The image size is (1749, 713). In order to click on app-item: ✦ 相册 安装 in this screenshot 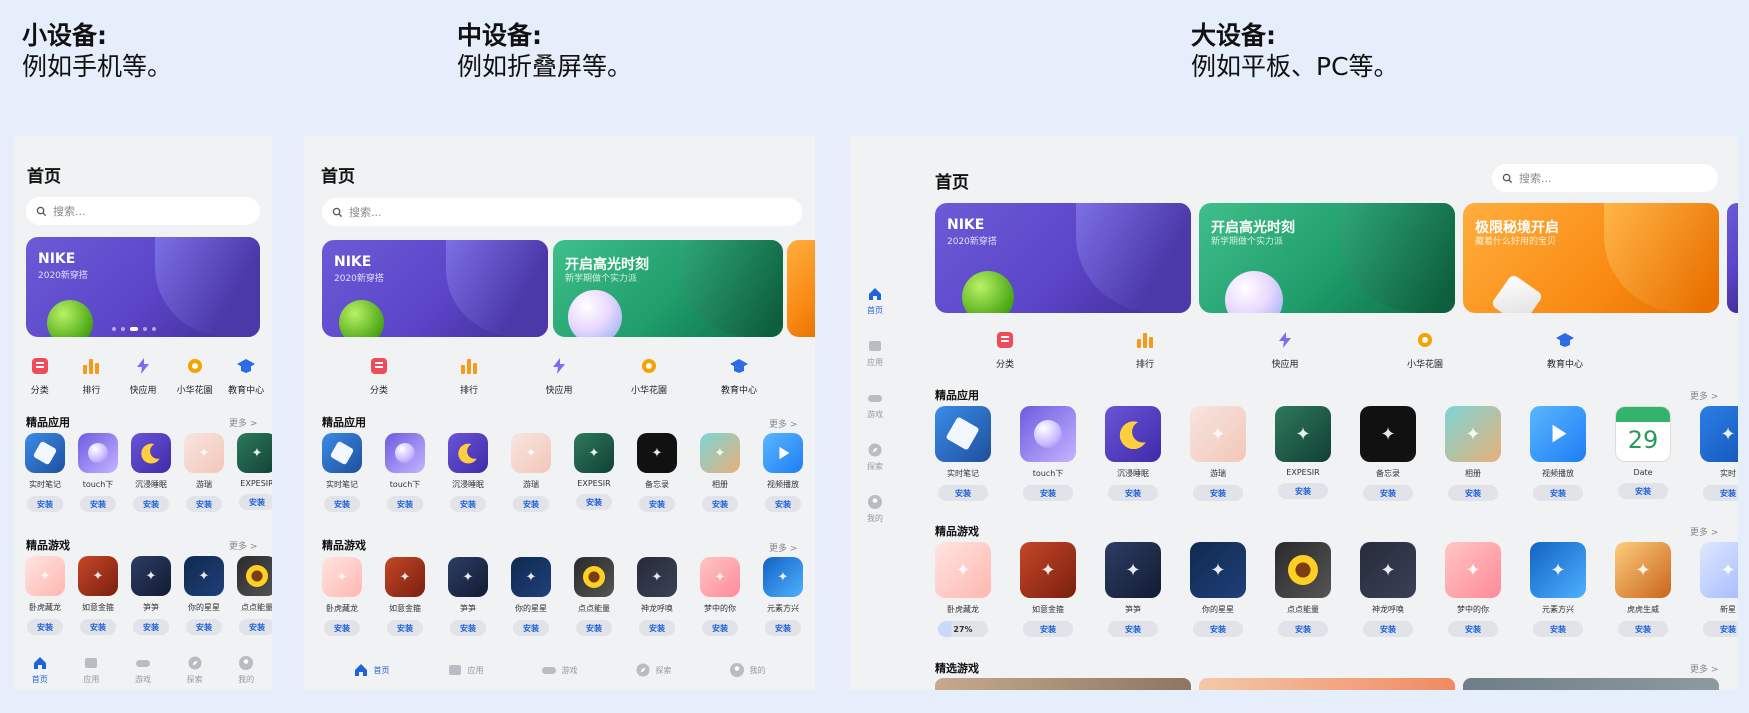, I will do `click(1473, 453)`.